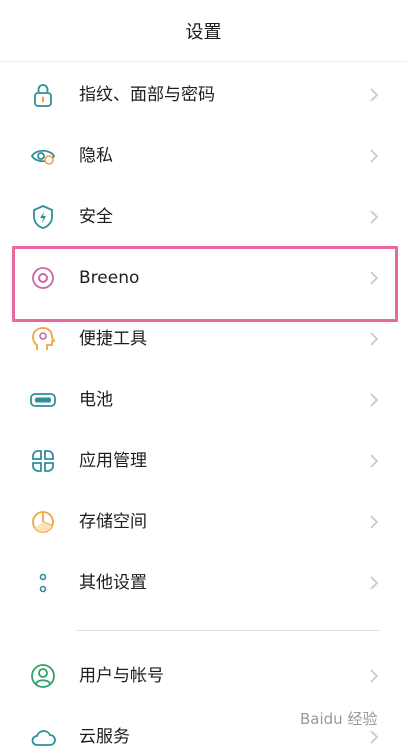  Describe the element at coordinates (203, 522) in the screenshot. I see `settings-item-storage: 存储空间` at that location.